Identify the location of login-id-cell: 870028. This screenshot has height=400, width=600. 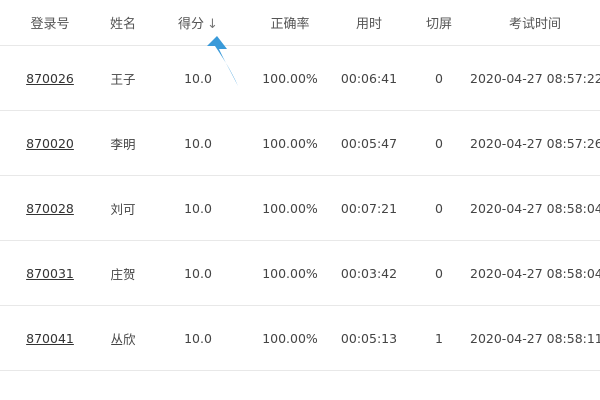
(50, 208).